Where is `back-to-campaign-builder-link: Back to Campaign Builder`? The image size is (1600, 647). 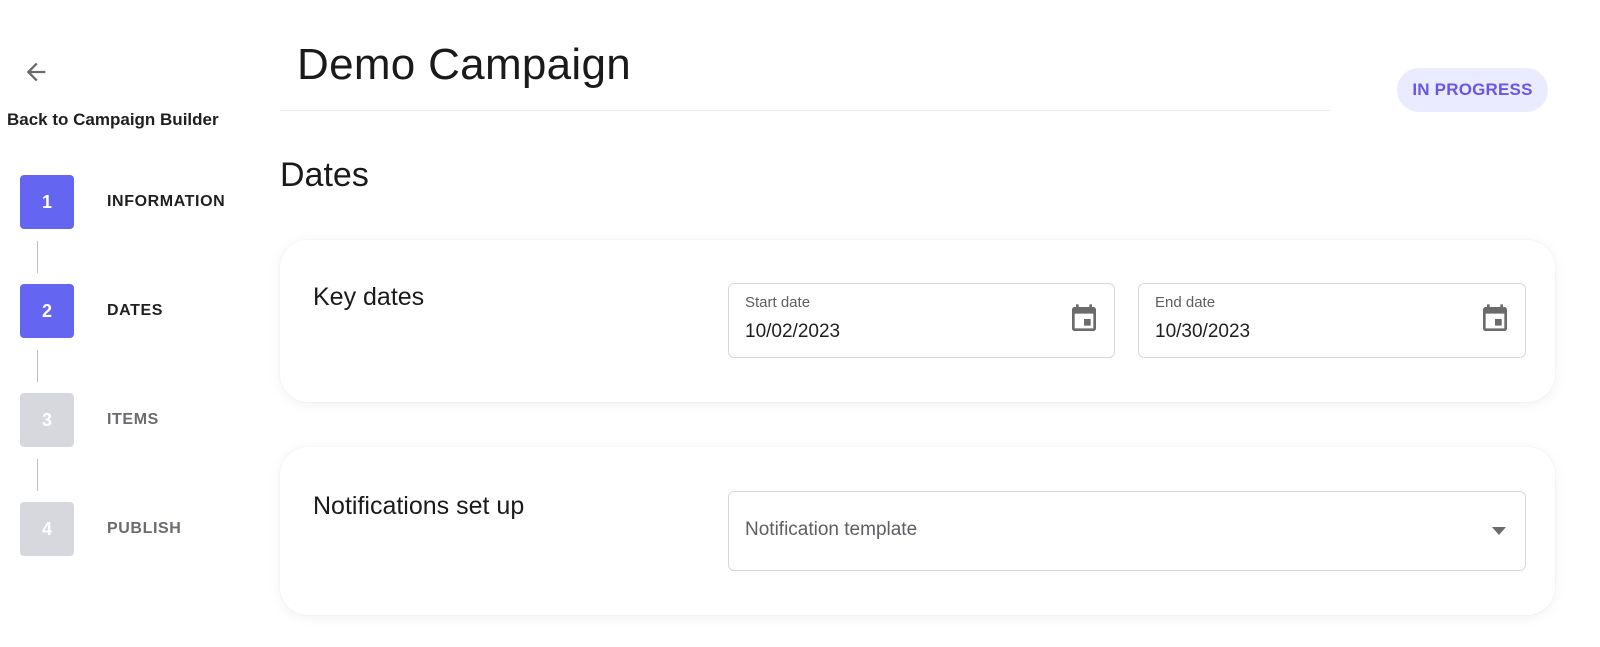 back-to-campaign-builder-link: Back to Campaign Builder is located at coordinates (113, 120).